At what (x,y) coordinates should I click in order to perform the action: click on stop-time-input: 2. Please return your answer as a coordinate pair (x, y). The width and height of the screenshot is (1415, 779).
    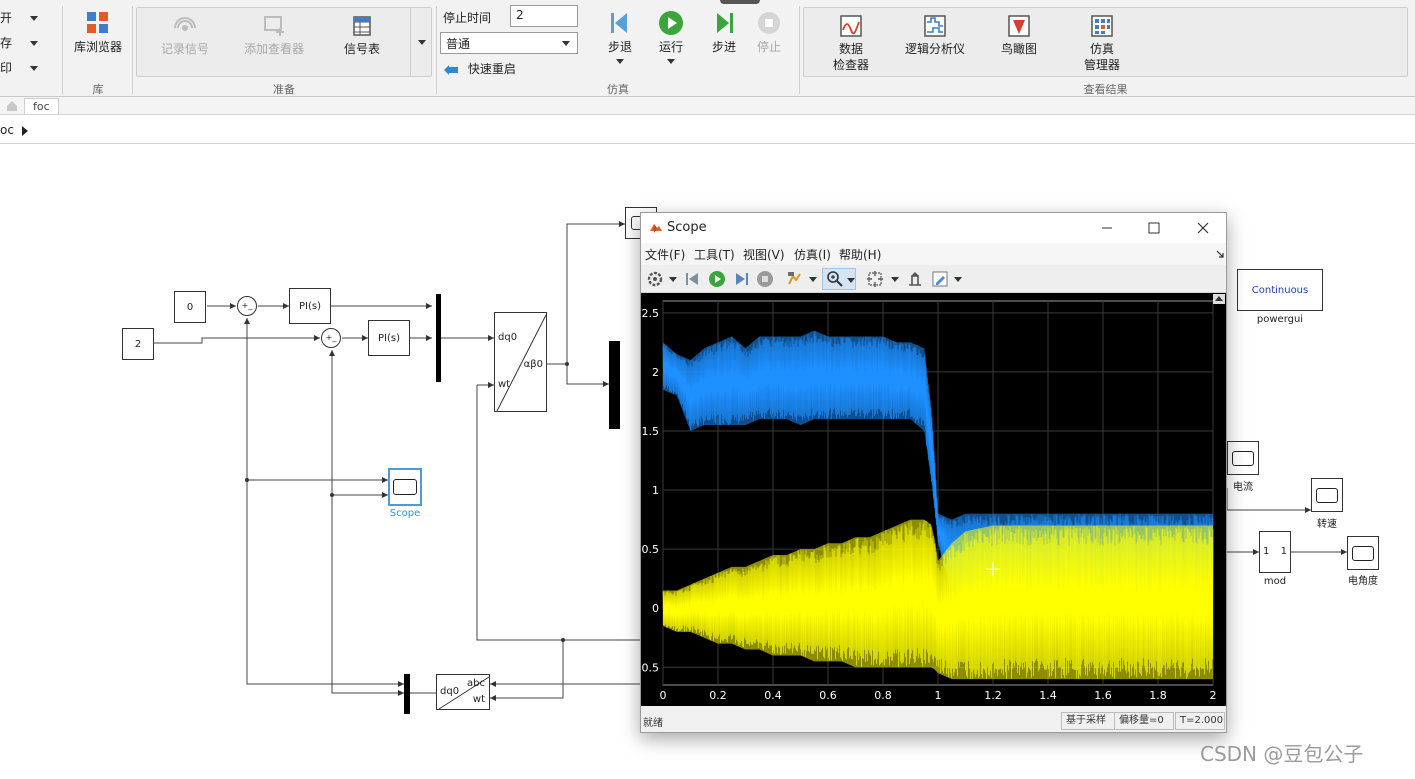
    Looking at the image, I should click on (544, 16).